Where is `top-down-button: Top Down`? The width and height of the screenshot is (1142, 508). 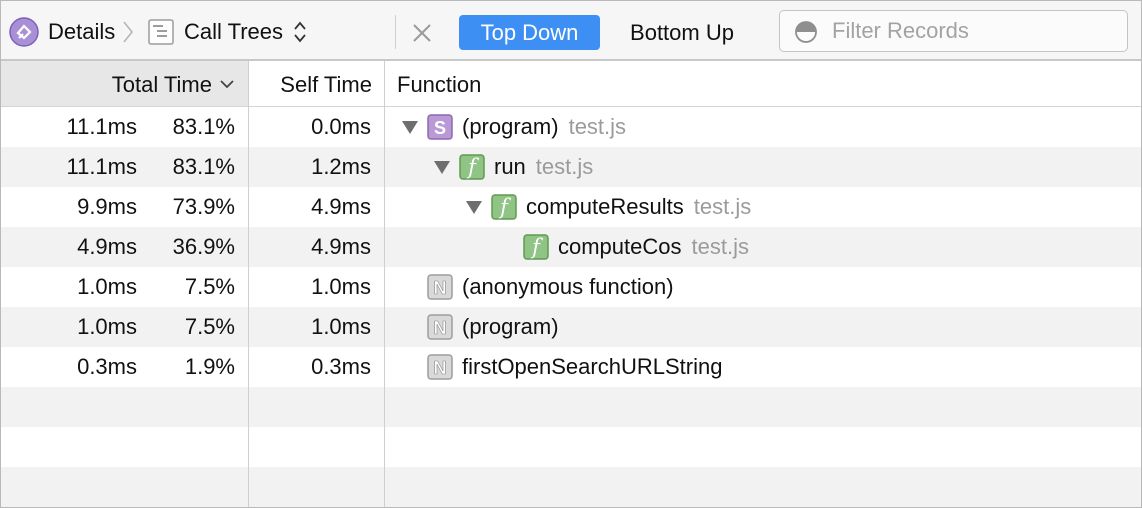
top-down-button: Top Down is located at coordinates (529, 32).